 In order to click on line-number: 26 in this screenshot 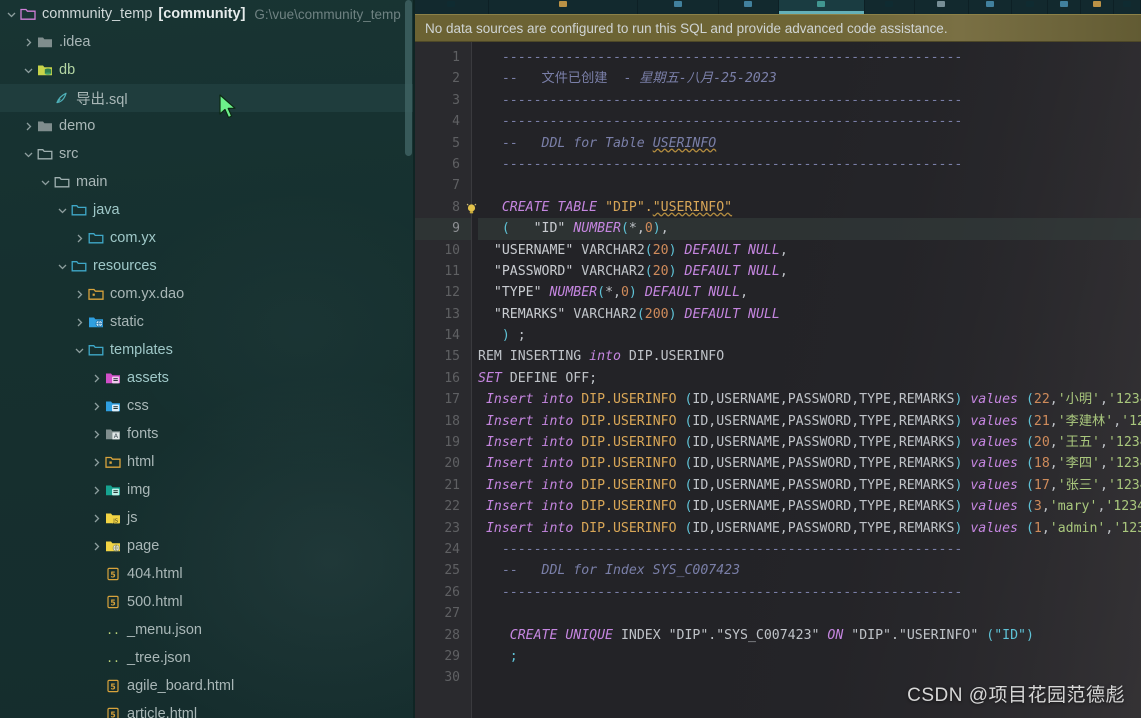, I will do `click(443, 592)`.